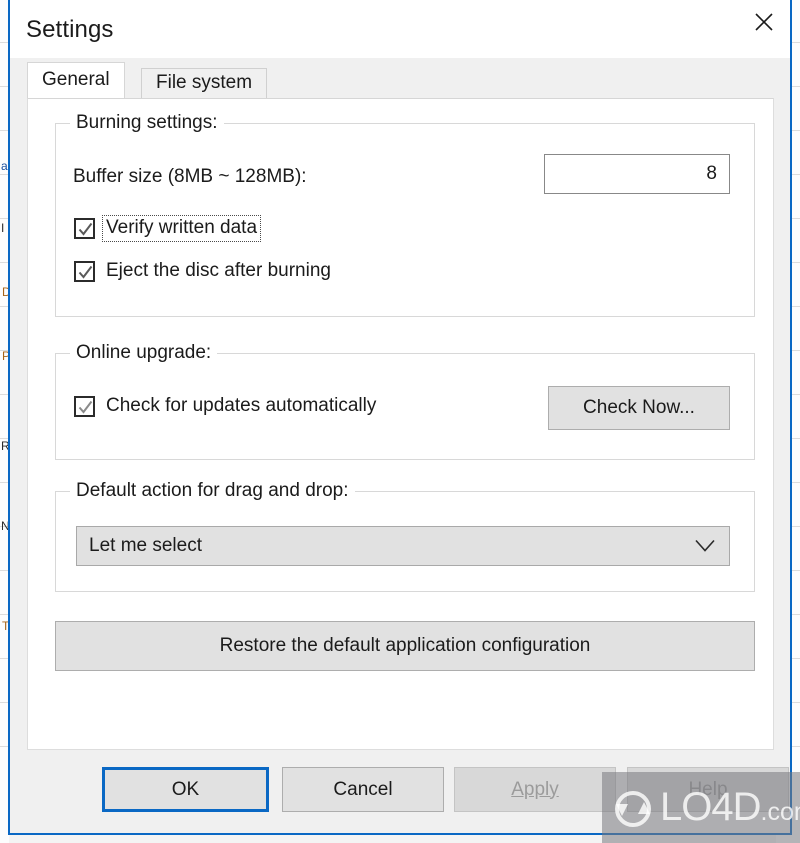 The image size is (800, 843). I want to click on apply-button-label: Apply, so click(535, 789).